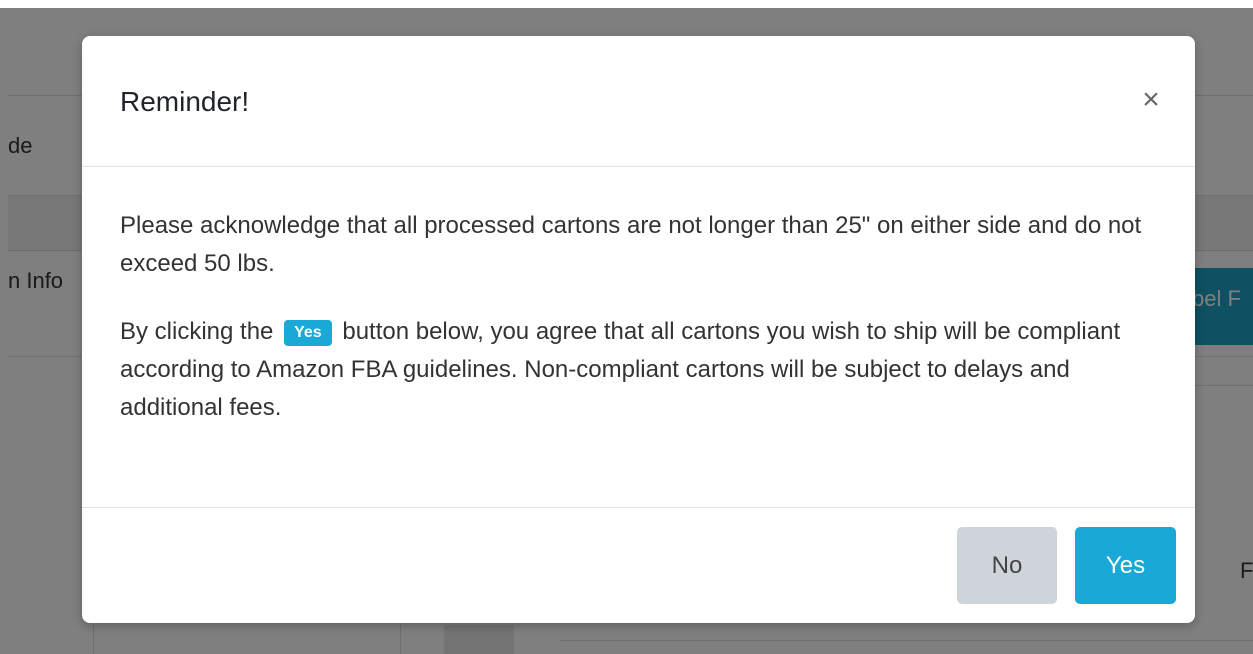 Image resolution: width=1253 pixels, height=654 pixels. I want to click on close-icon: ×, so click(1151, 100).